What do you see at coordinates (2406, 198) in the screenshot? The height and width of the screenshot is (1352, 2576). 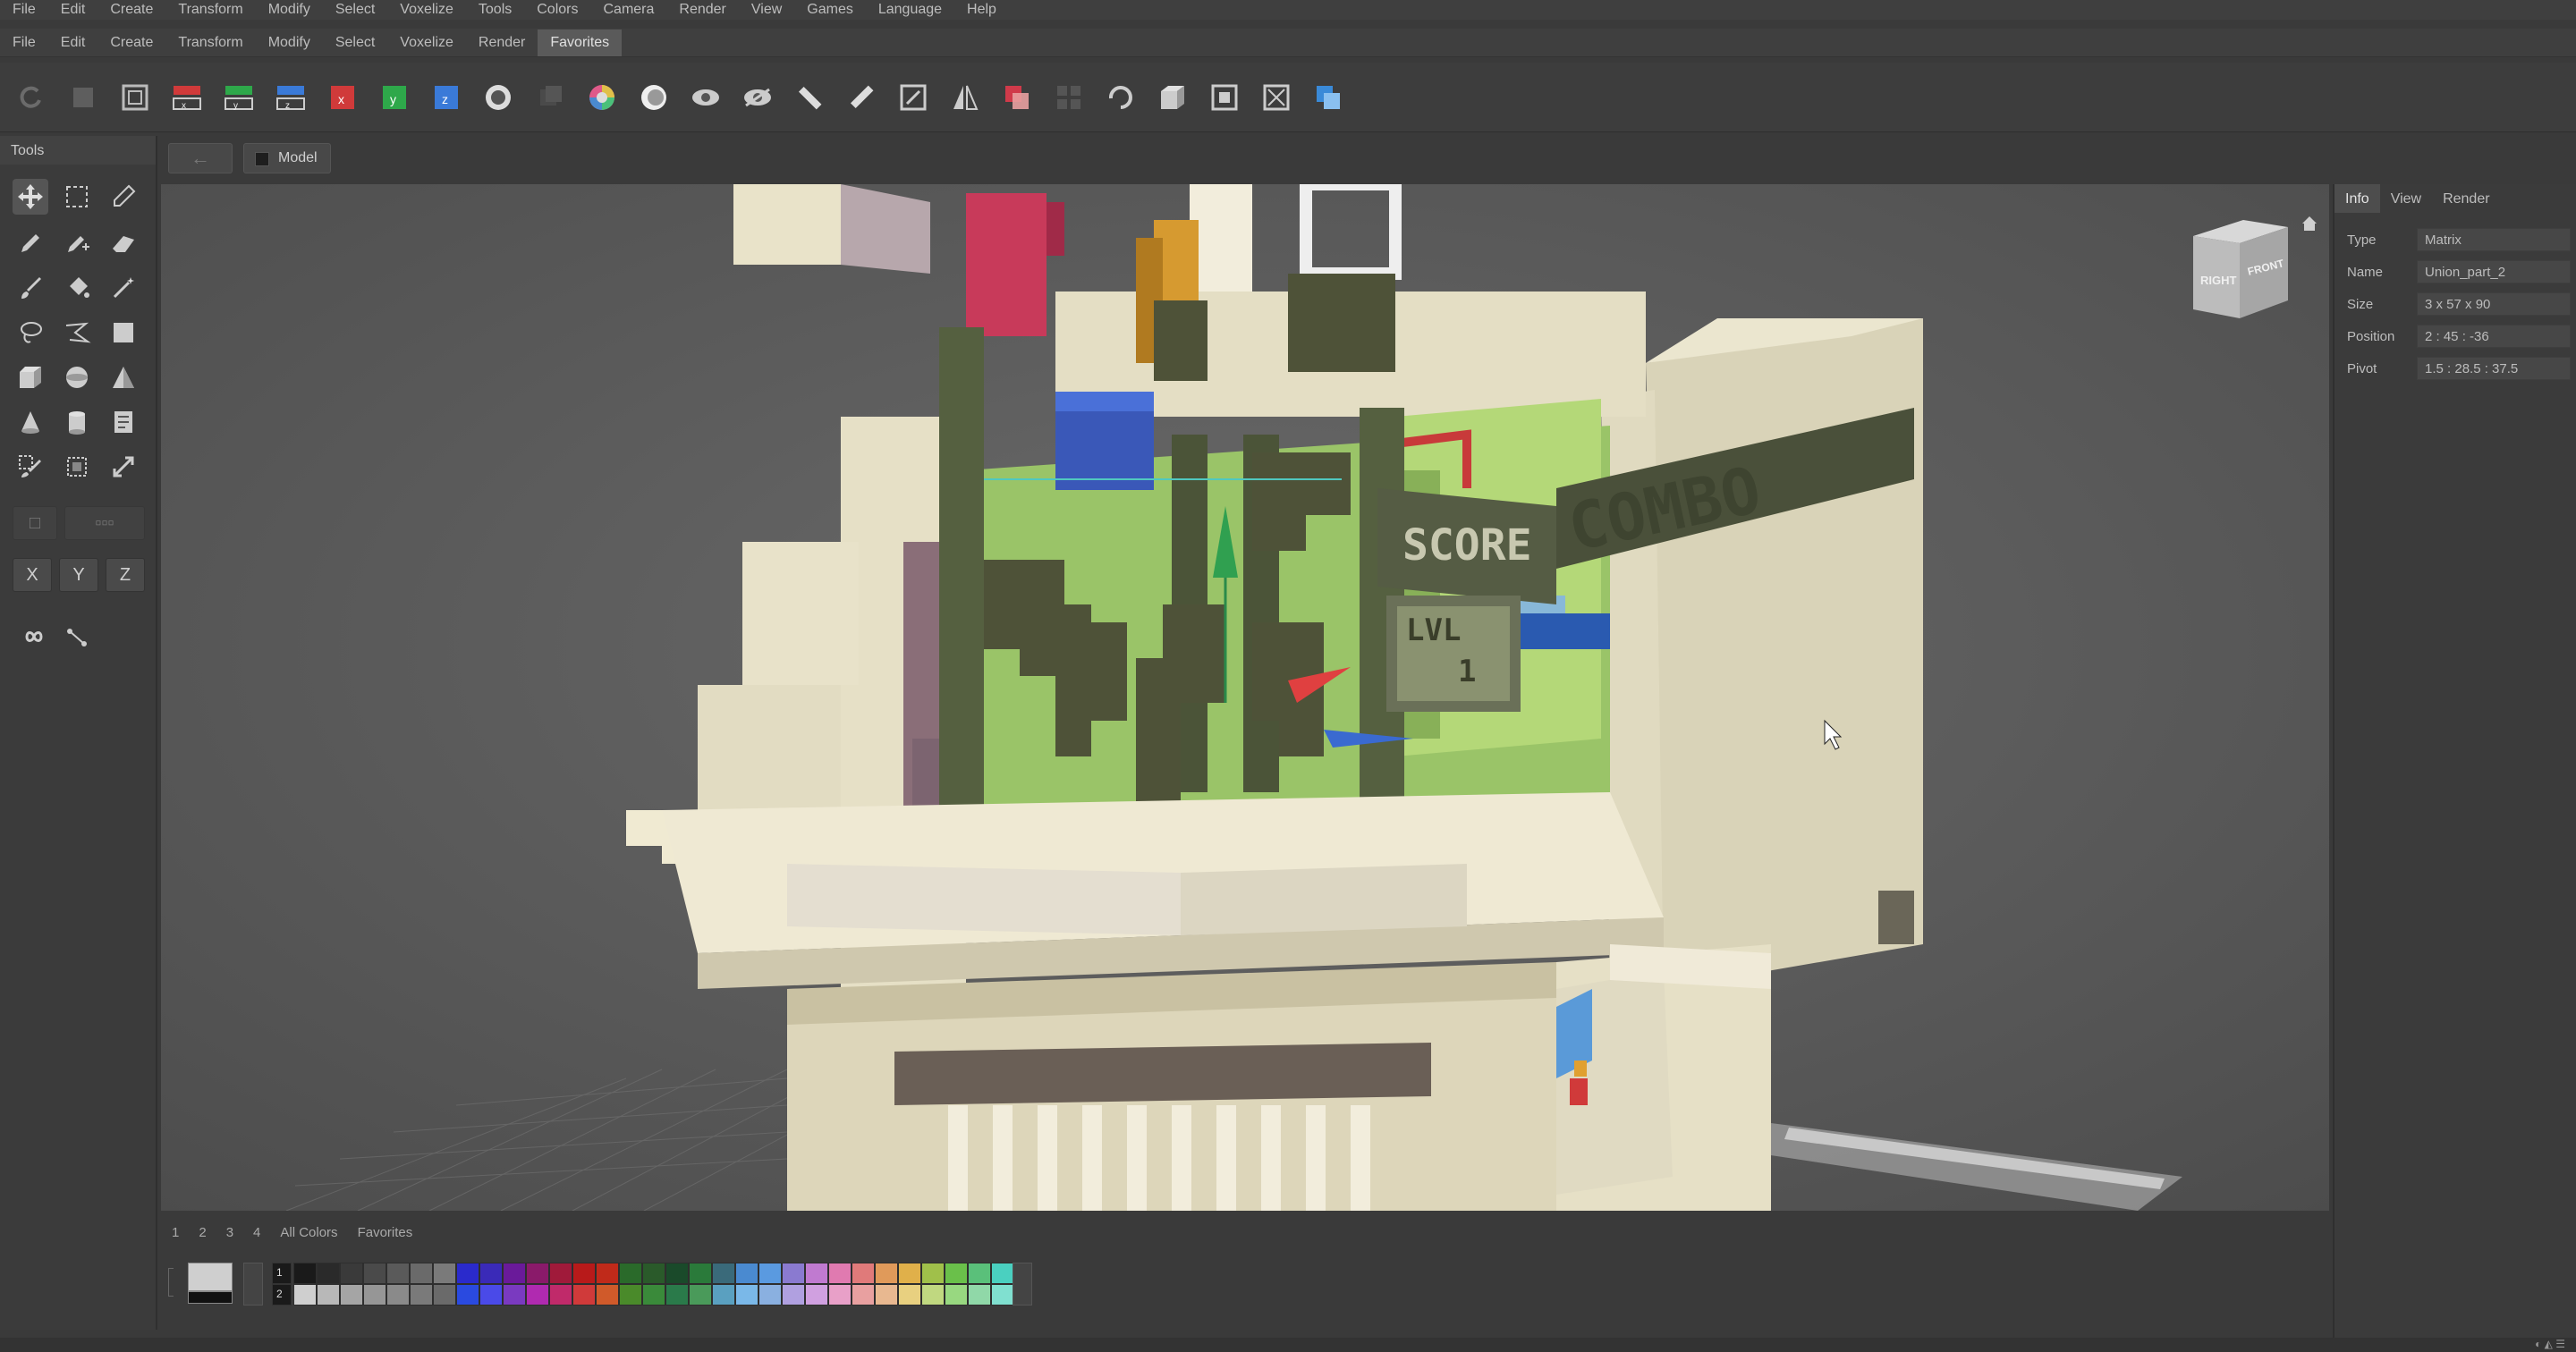 I see `tab-view: View` at bounding box center [2406, 198].